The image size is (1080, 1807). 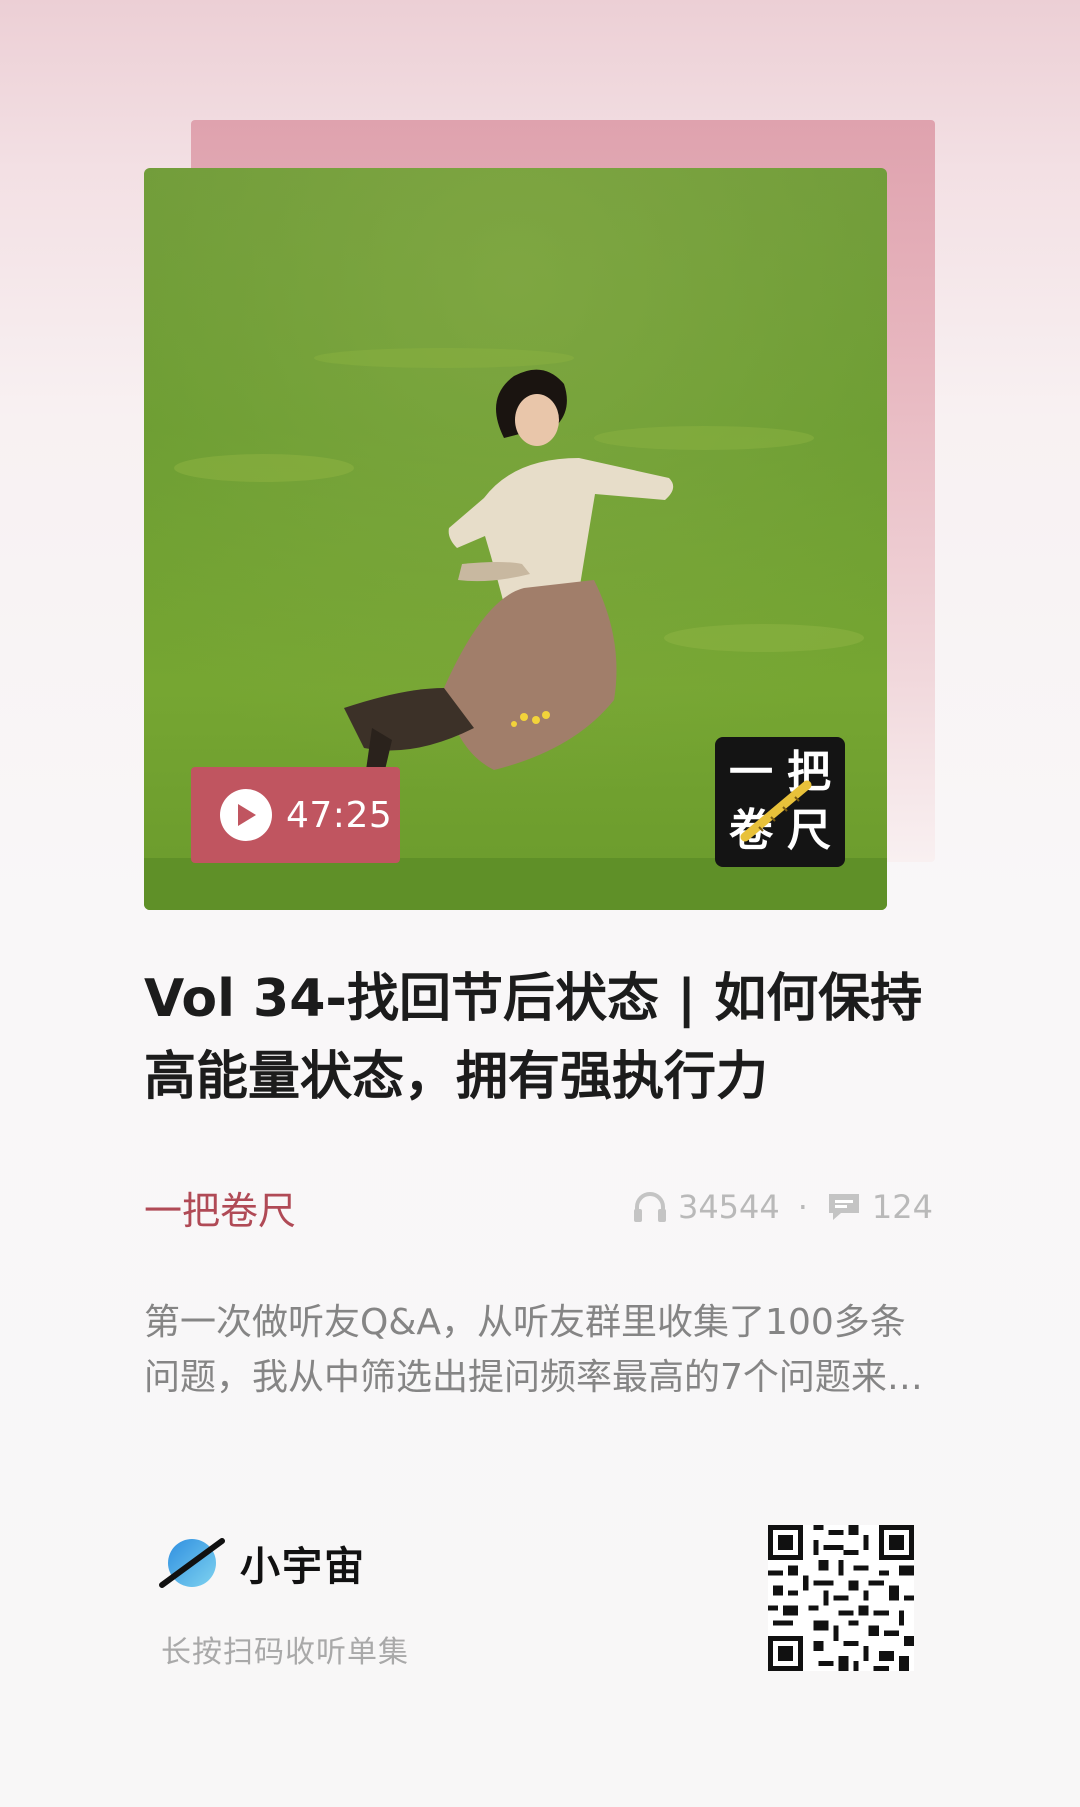 What do you see at coordinates (649, 1207) in the screenshot?
I see `headphones-icon` at bounding box center [649, 1207].